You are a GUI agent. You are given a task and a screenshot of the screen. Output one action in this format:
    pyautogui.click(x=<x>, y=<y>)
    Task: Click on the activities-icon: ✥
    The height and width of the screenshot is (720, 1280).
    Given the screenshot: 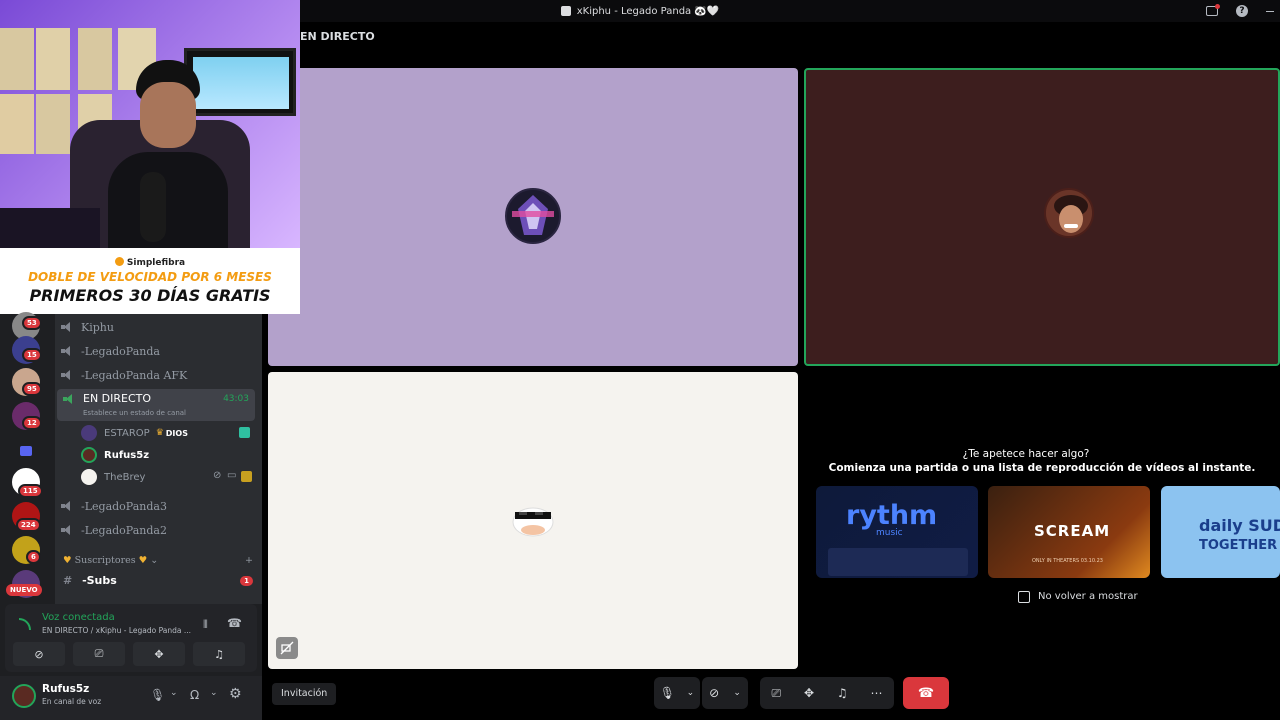 What is the action you would take?
    pyautogui.click(x=809, y=693)
    